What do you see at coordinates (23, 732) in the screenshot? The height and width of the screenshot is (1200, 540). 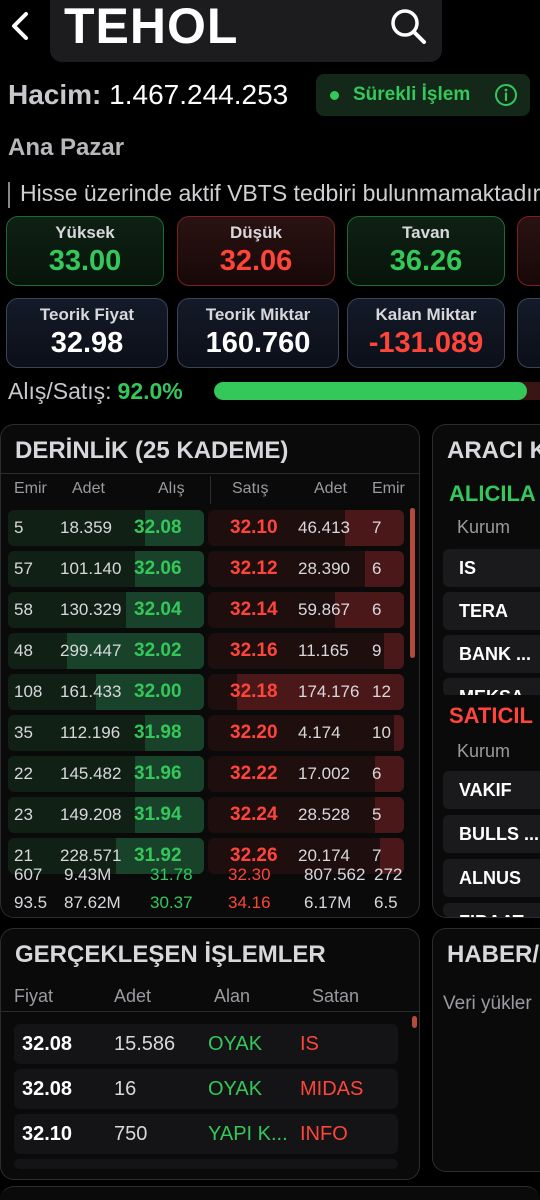 I see `bid-orders: 35` at bounding box center [23, 732].